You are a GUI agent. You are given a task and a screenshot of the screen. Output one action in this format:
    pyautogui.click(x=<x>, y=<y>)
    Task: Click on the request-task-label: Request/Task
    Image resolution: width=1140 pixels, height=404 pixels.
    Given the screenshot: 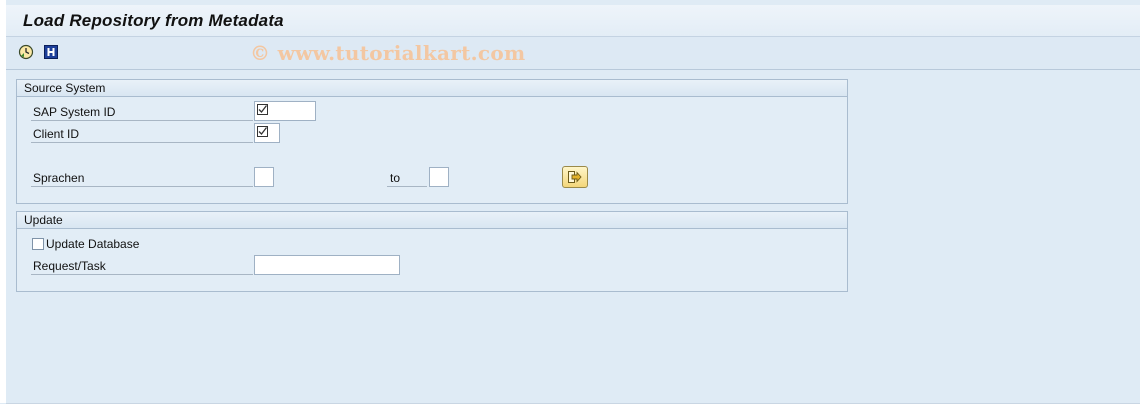 What is the action you would take?
    pyautogui.click(x=69, y=266)
    